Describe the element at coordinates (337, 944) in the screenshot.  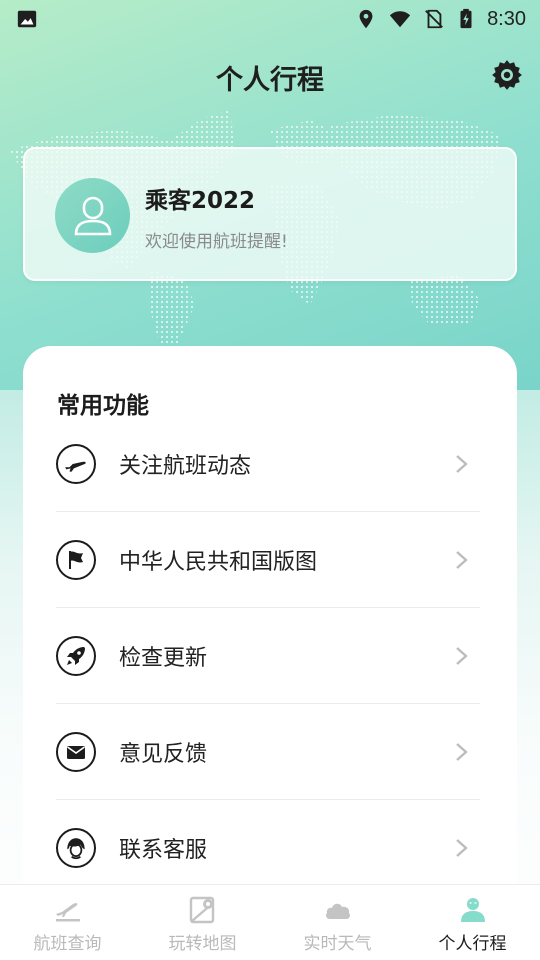
I see `tab-label: 实时天气` at that location.